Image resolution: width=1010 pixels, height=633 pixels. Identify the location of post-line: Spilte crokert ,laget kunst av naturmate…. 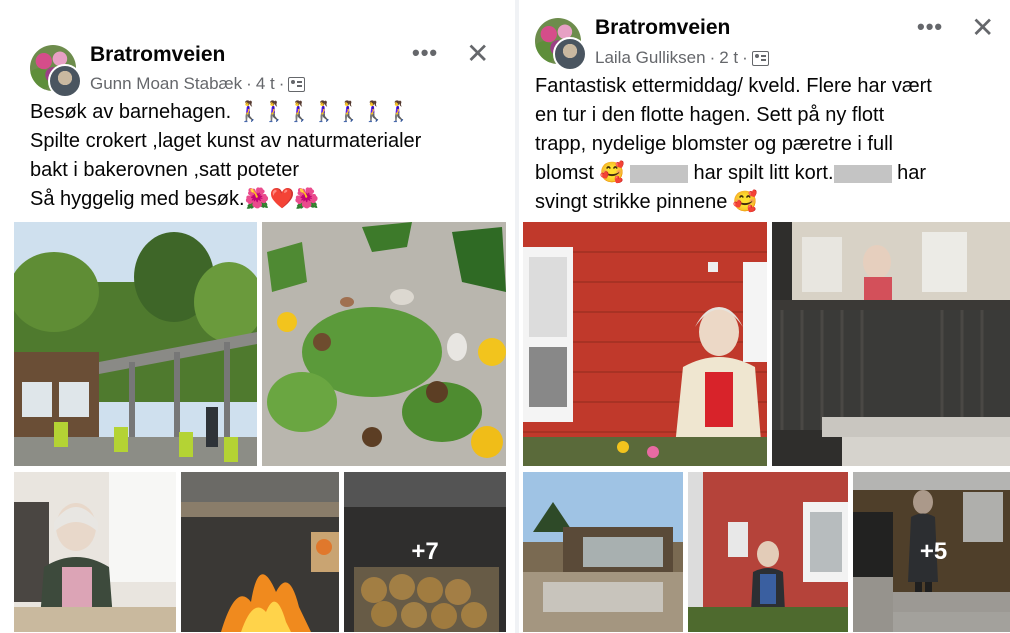
(226, 141).